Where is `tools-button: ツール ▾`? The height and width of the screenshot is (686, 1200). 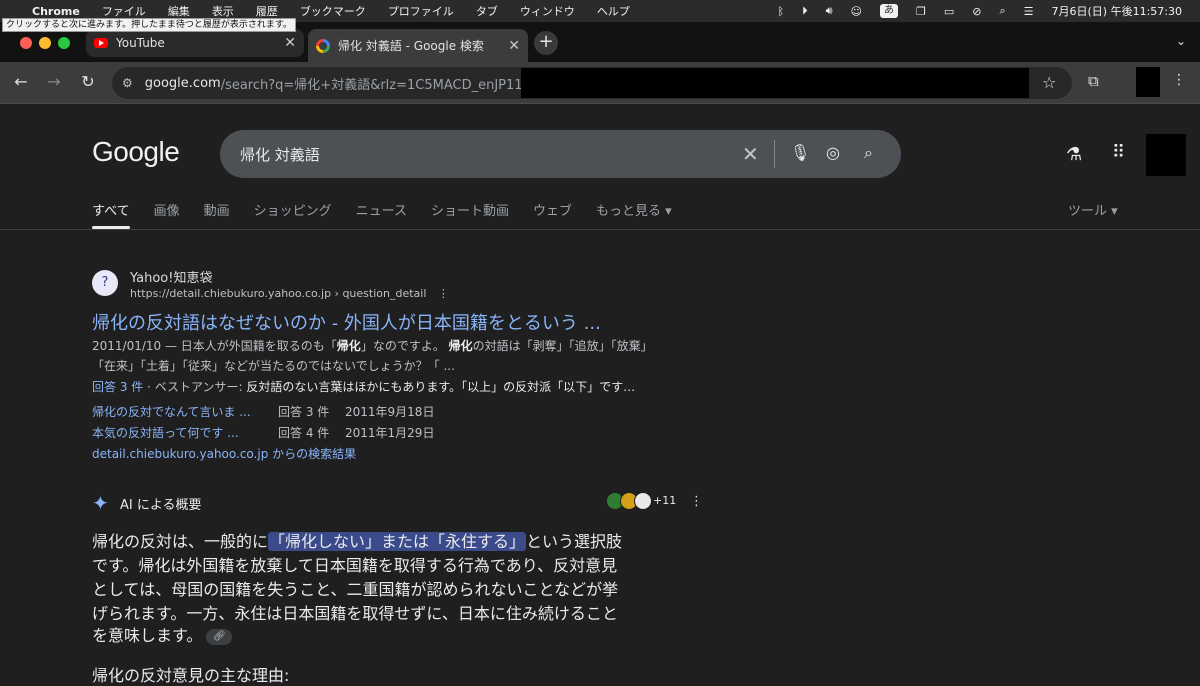 tools-button: ツール ▾ is located at coordinates (1093, 209).